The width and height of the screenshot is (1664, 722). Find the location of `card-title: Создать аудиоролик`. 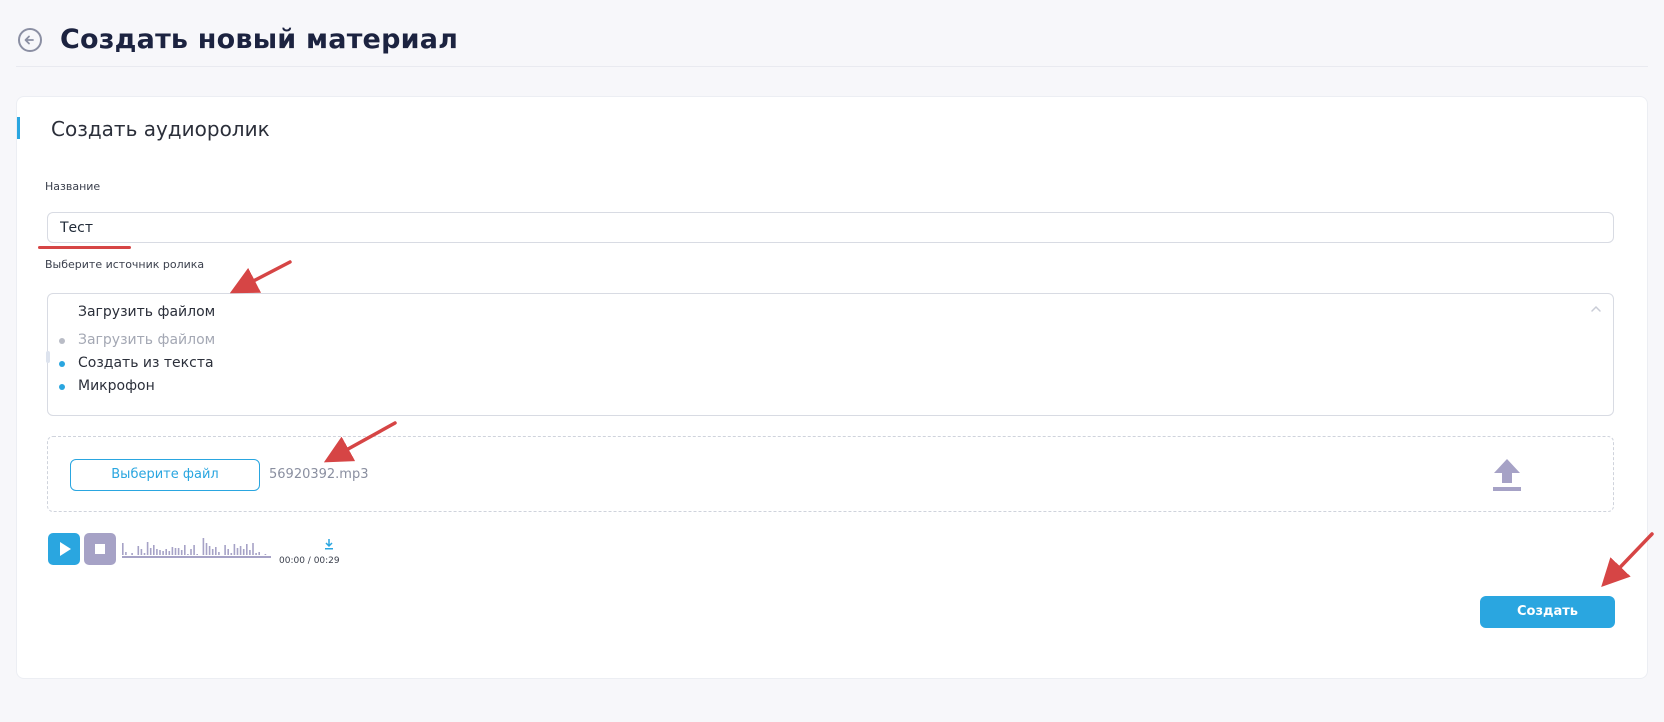

card-title: Создать аудиоролик is located at coordinates (160, 129).